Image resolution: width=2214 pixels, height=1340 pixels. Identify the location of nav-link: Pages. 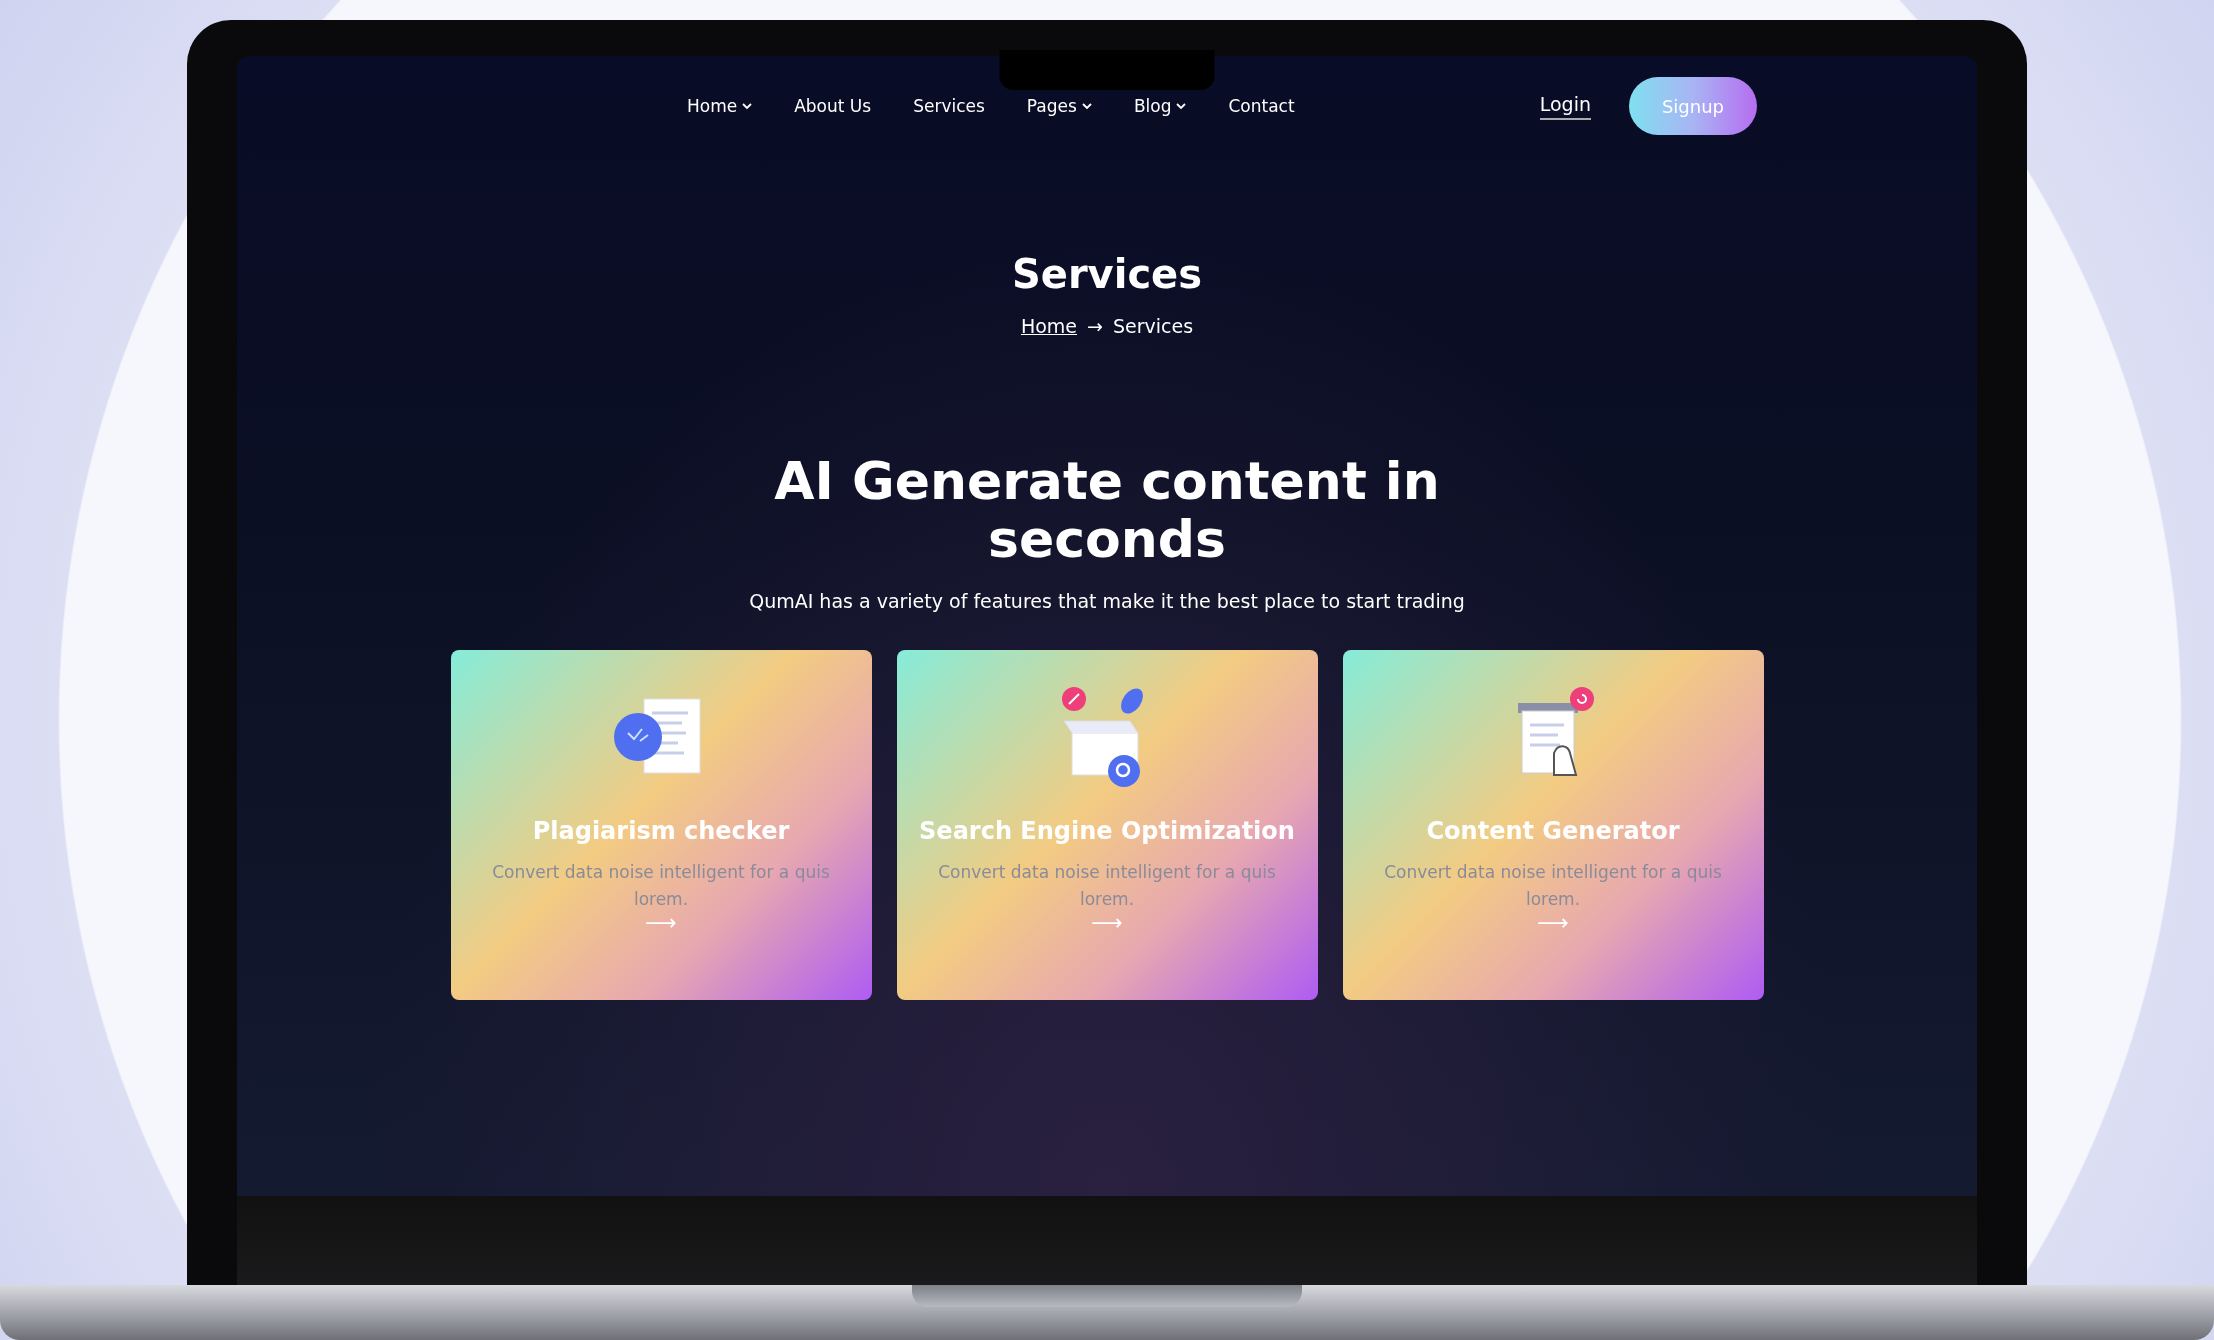
(1059, 106).